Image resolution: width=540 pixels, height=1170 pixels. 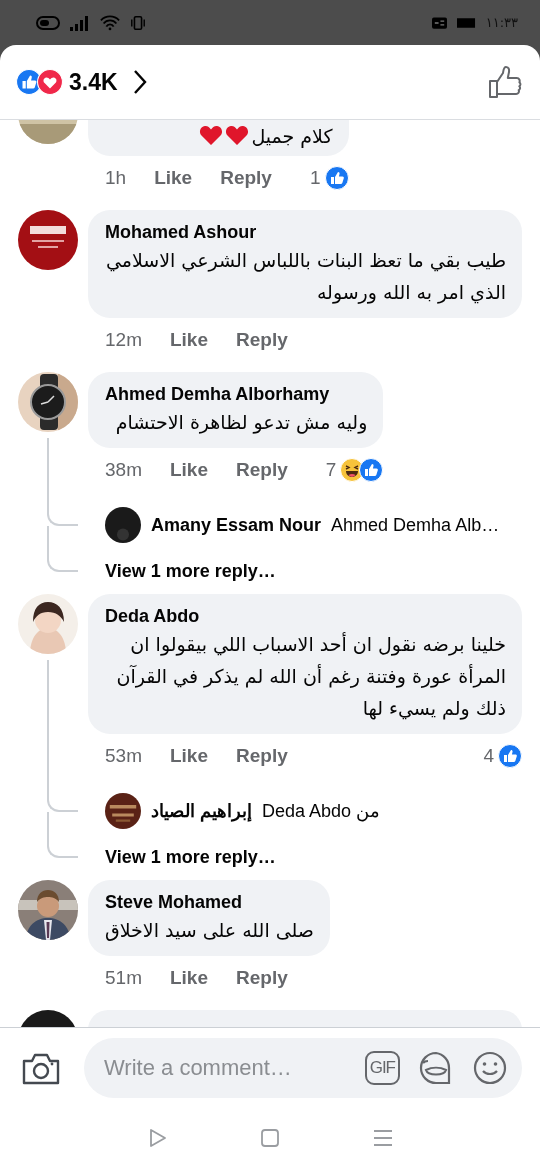 What do you see at coordinates (305, 277) in the screenshot?
I see `comment-text: طيب بقي ما تعظ البنات باللباس الشرعي الاسلامي الذي امر به الله ورسوله` at bounding box center [305, 277].